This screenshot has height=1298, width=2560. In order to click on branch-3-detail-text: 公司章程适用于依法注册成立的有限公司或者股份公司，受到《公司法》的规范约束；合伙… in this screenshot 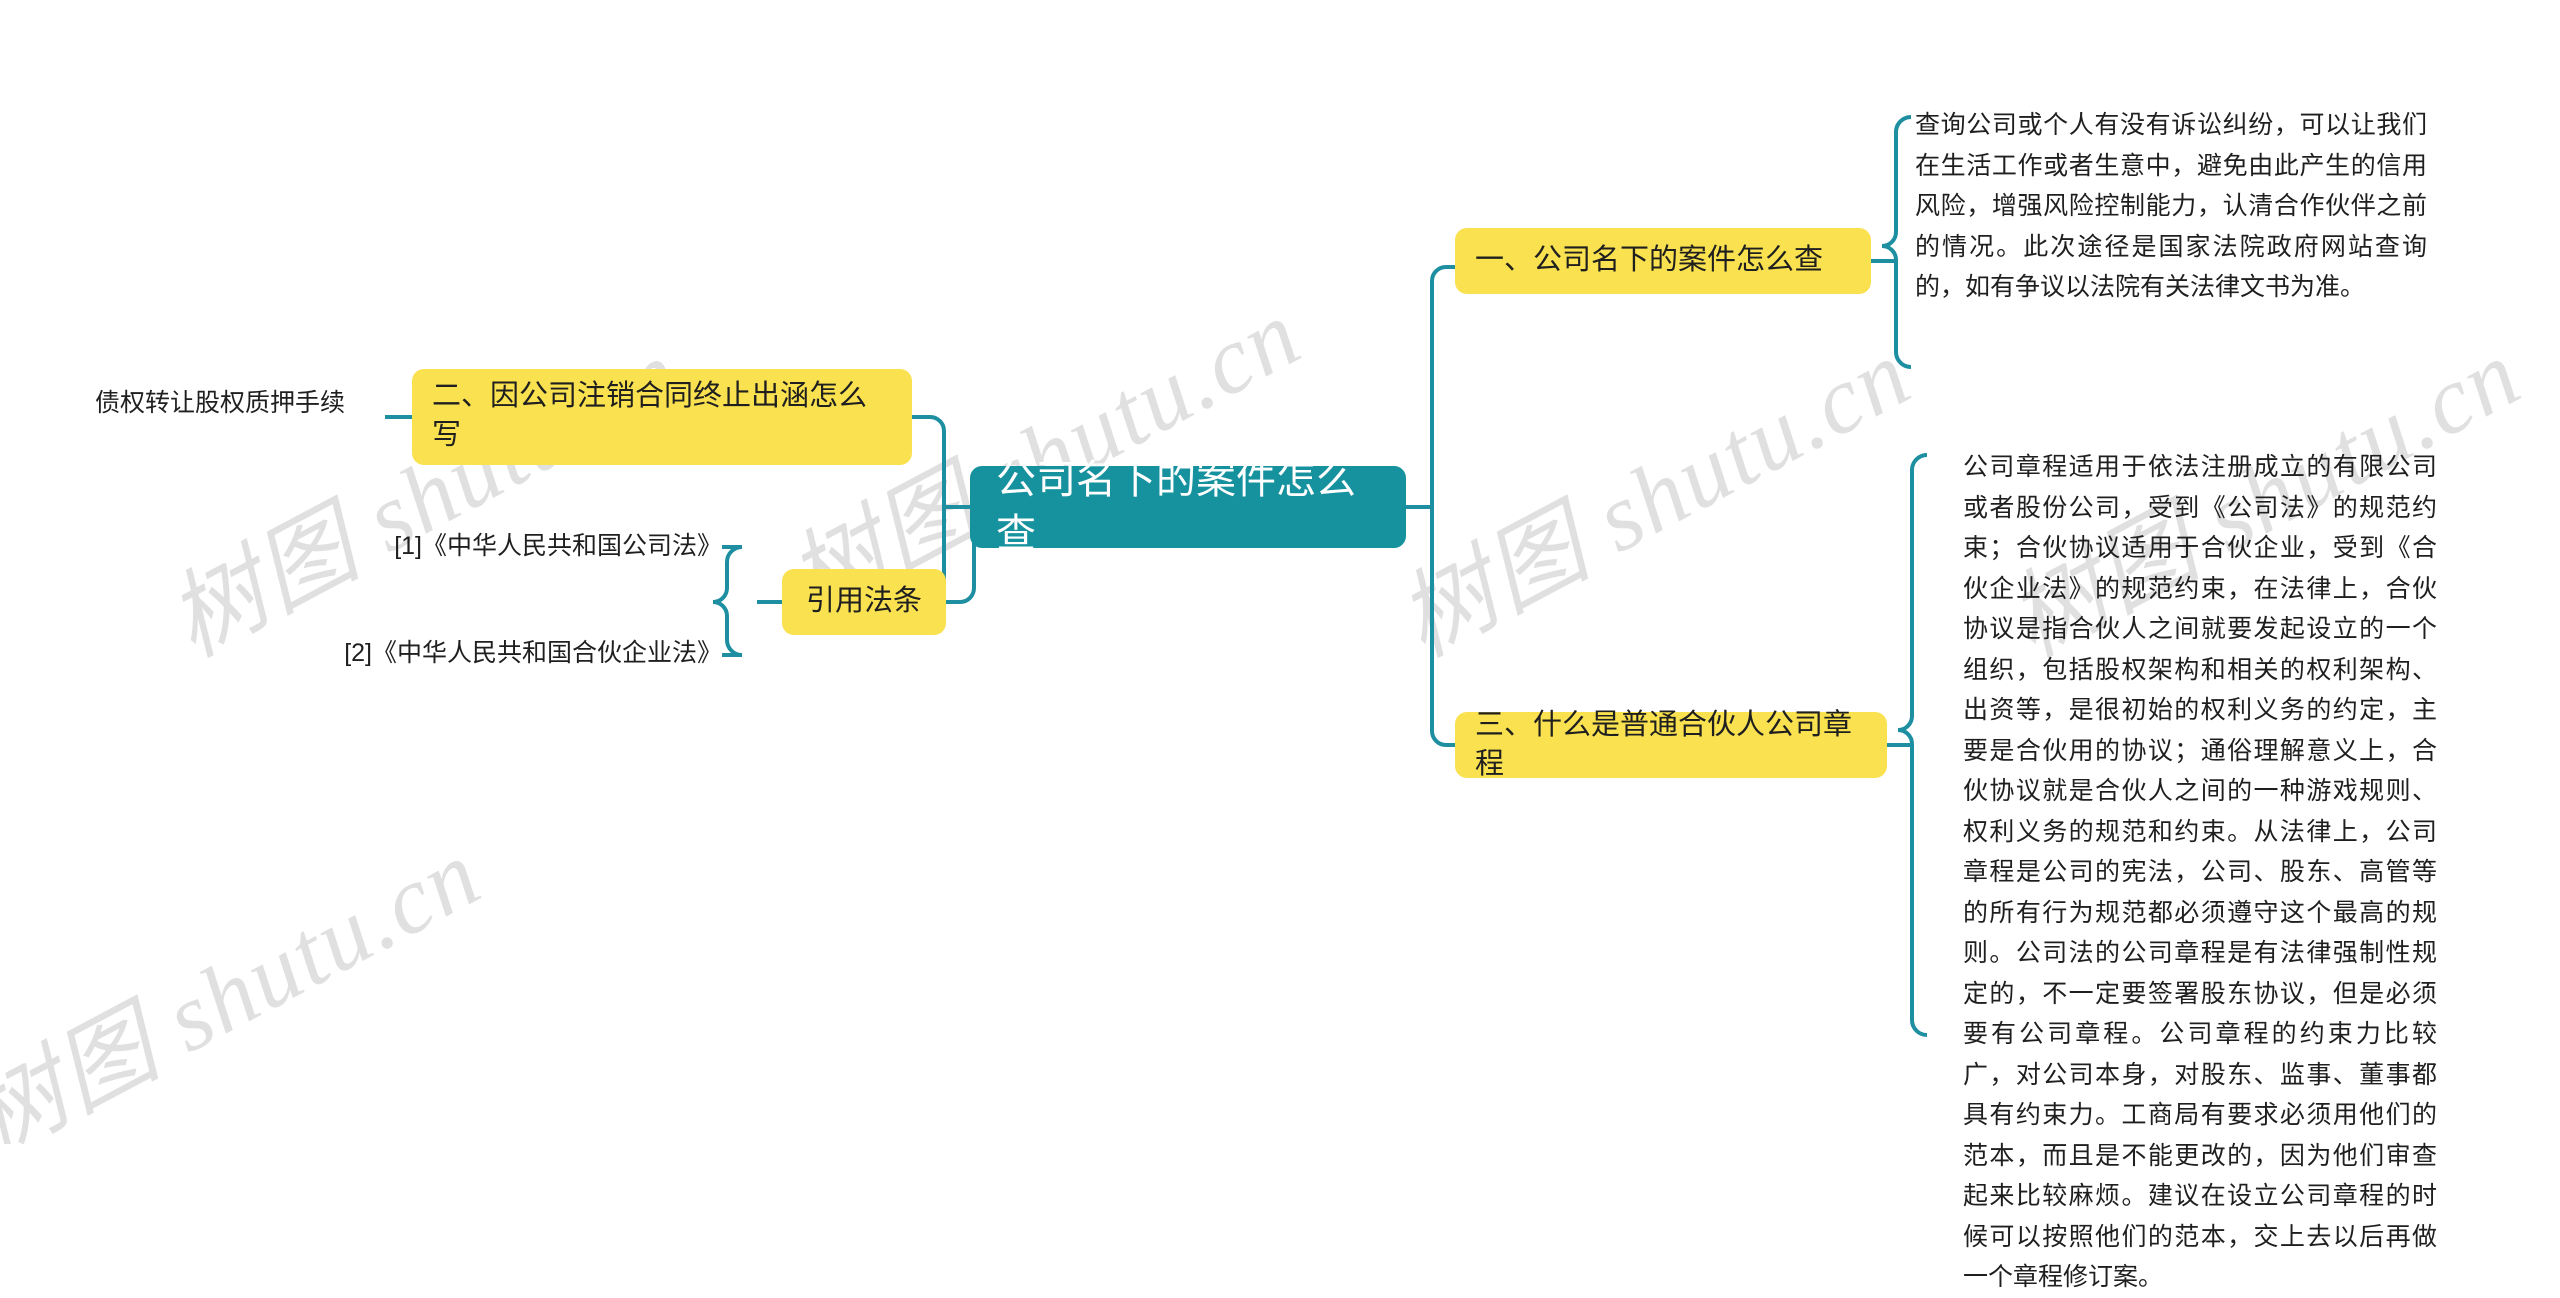, I will do `click(2200, 872)`.